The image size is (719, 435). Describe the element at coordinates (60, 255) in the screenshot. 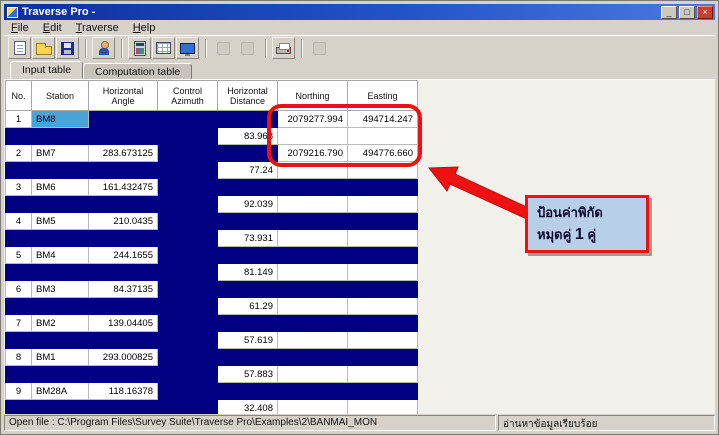

I see `cell-station: BM4` at that location.